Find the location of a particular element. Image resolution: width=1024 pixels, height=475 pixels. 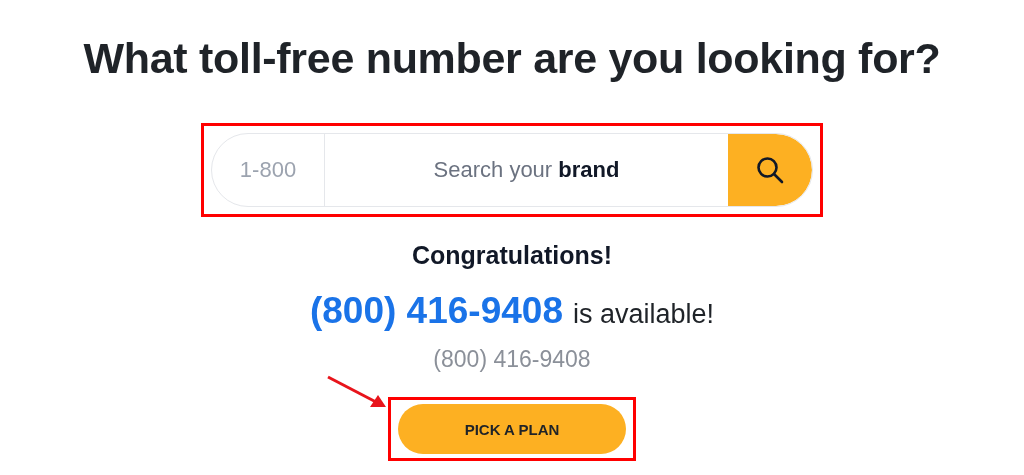

search-button is located at coordinates (770, 170).